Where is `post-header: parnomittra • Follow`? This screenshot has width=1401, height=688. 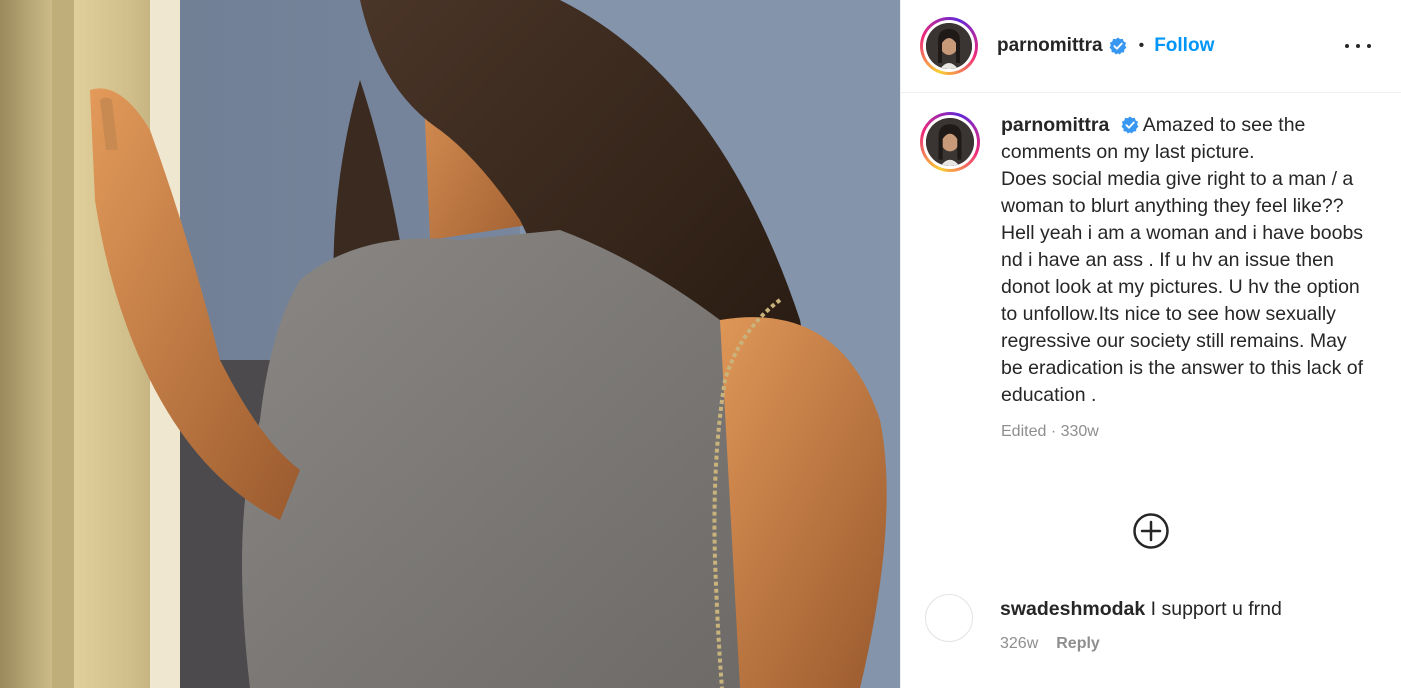
post-header: parnomittra • Follow is located at coordinates (1151, 46).